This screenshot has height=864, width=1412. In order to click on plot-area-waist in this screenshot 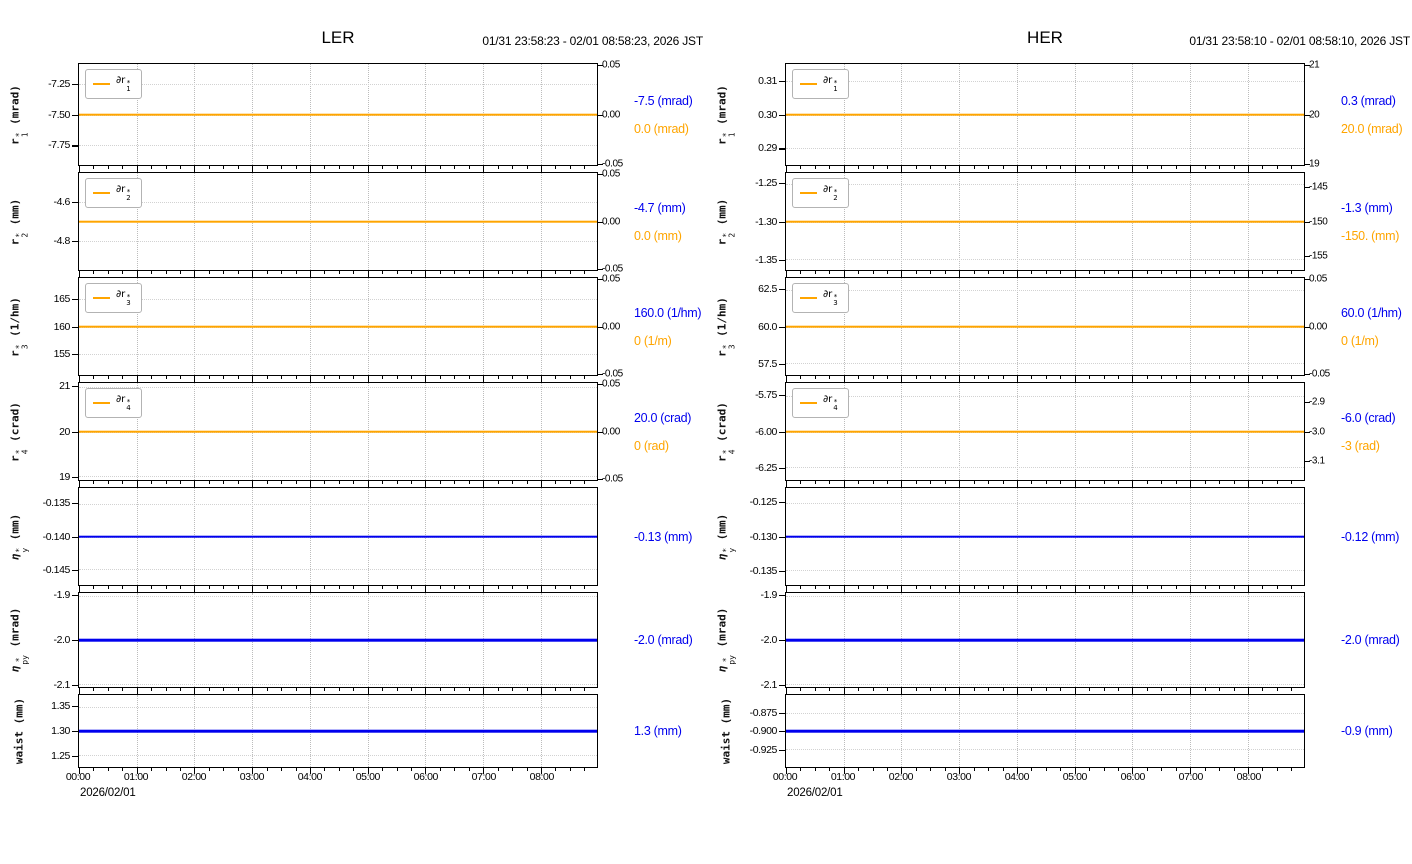, I will do `click(338, 734)`.